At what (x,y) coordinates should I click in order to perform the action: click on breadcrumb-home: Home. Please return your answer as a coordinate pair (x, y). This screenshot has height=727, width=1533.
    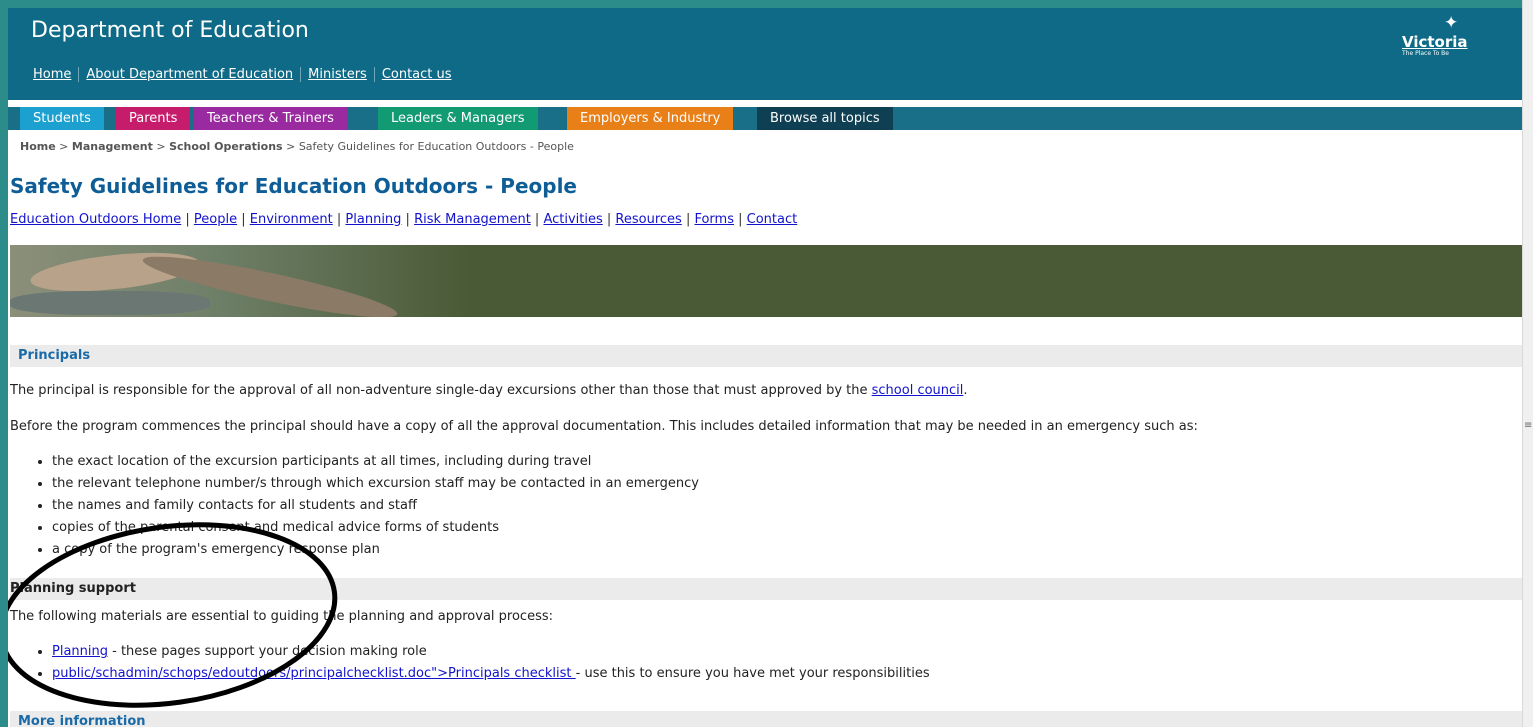
    Looking at the image, I should click on (38, 146).